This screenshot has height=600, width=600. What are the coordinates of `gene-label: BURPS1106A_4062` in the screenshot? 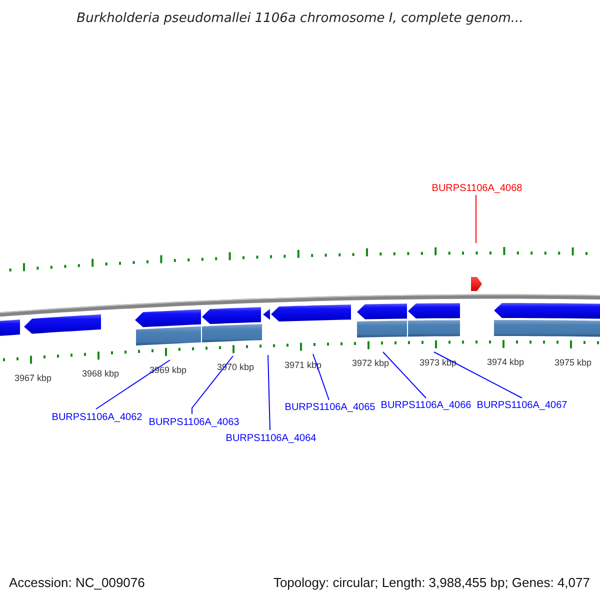 It's located at (97, 417).